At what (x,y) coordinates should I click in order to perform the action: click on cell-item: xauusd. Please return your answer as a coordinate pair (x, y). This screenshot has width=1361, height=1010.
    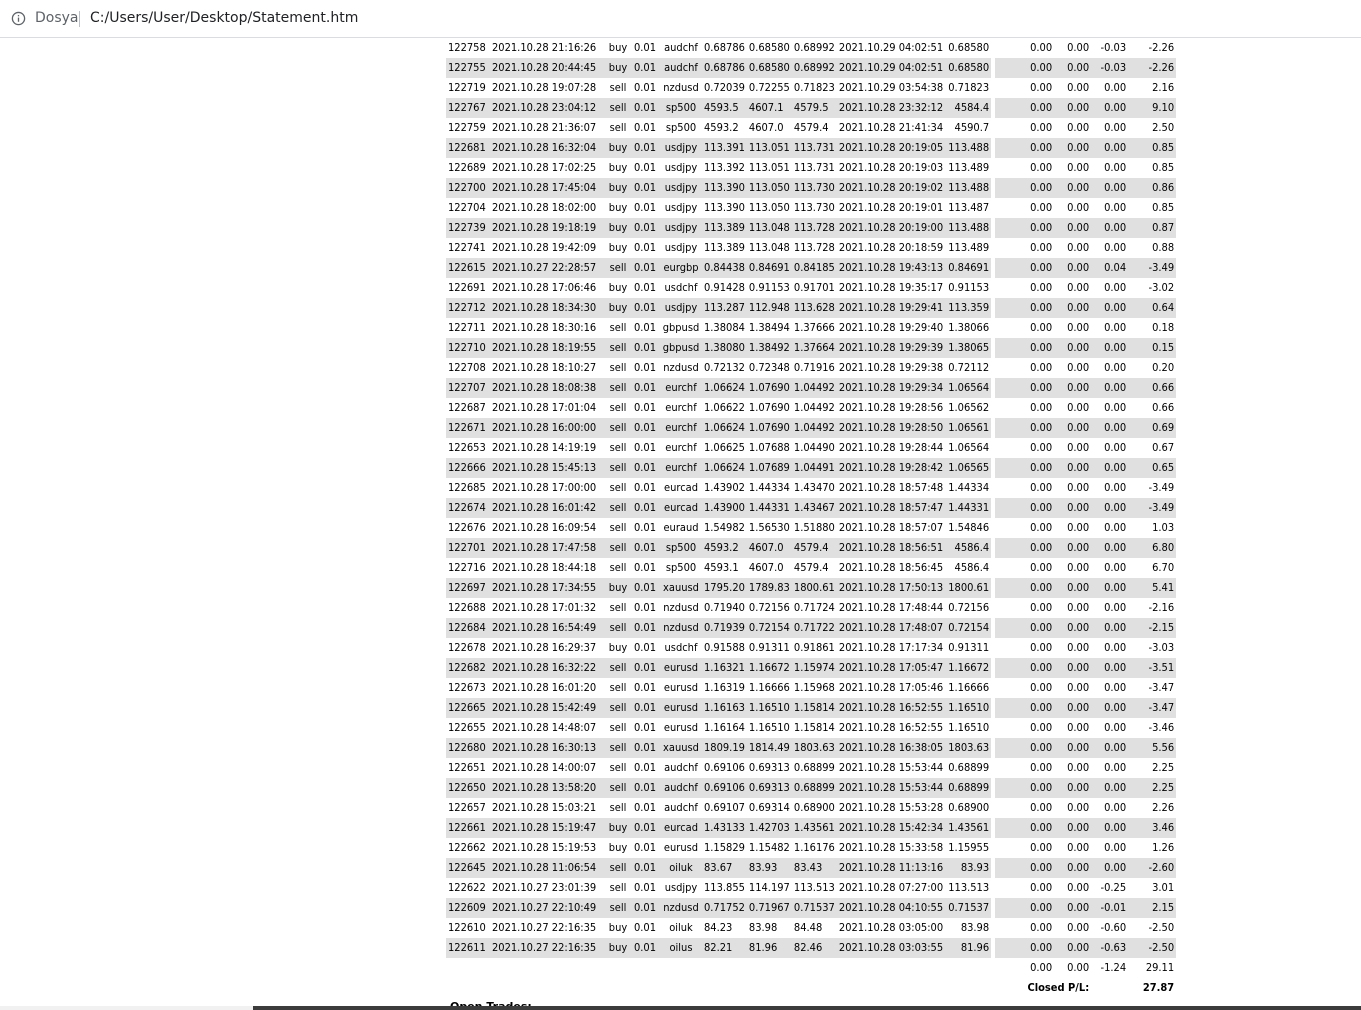
    Looking at the image, I should click on (681, 588).